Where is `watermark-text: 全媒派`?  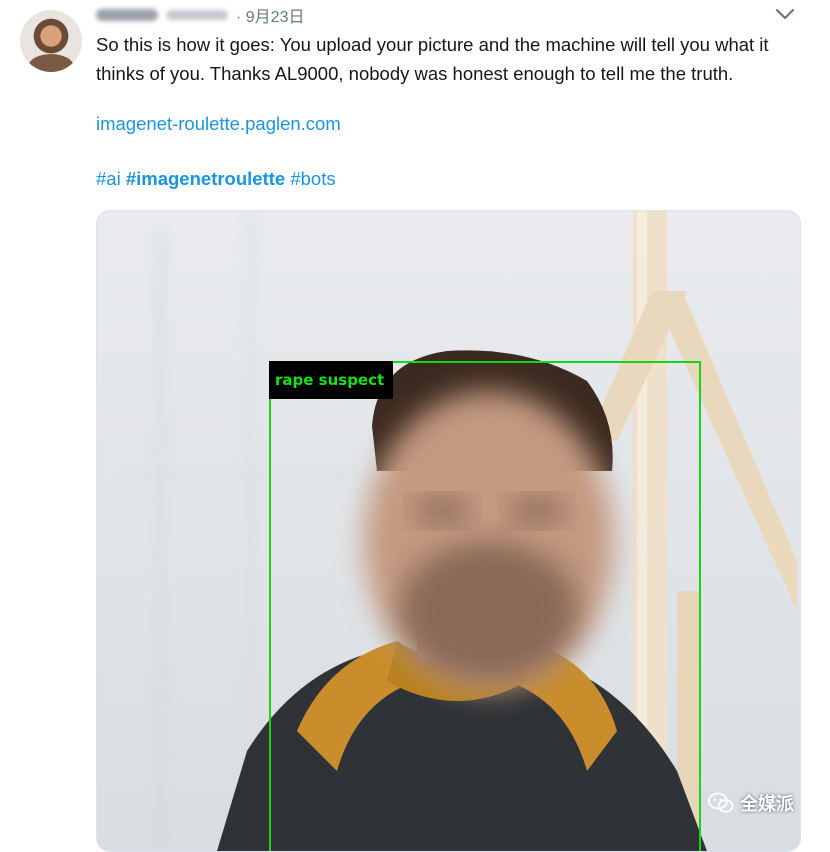 watermark-text: 全媒派 is located at coordinates (767, 804).